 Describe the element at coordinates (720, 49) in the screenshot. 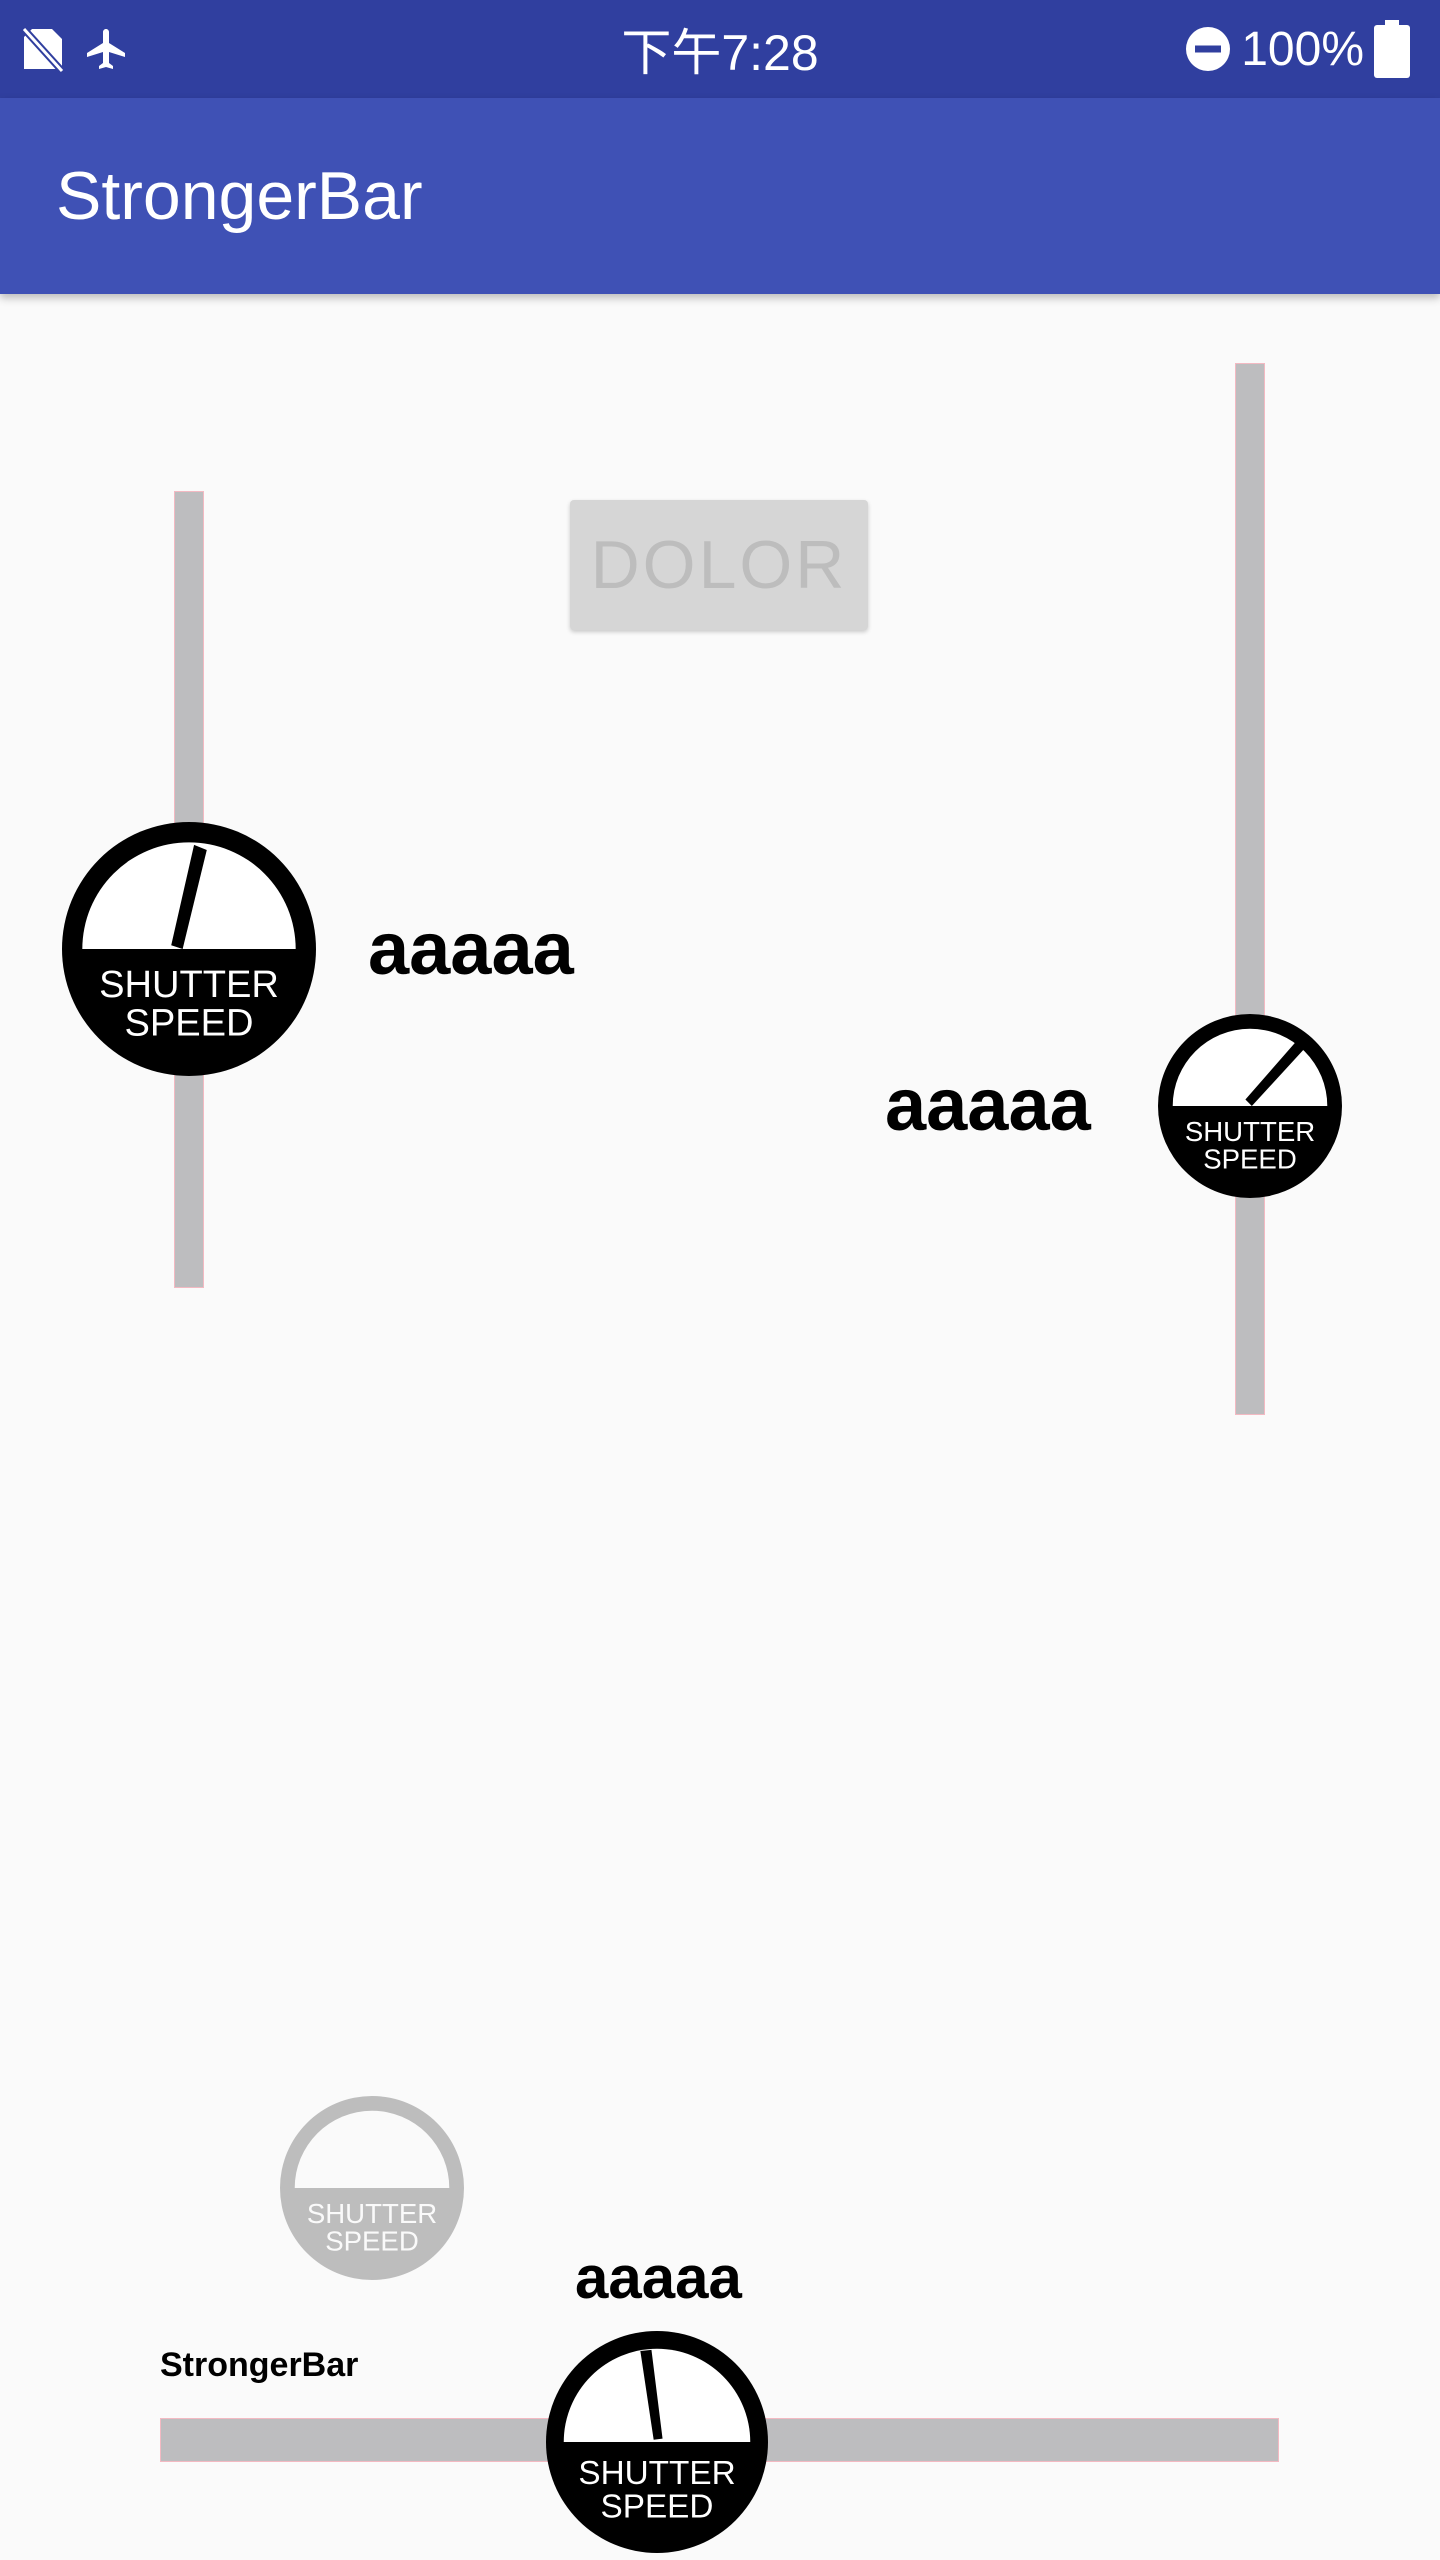

I see `status-bar: 下午7:28 100%` at that location.